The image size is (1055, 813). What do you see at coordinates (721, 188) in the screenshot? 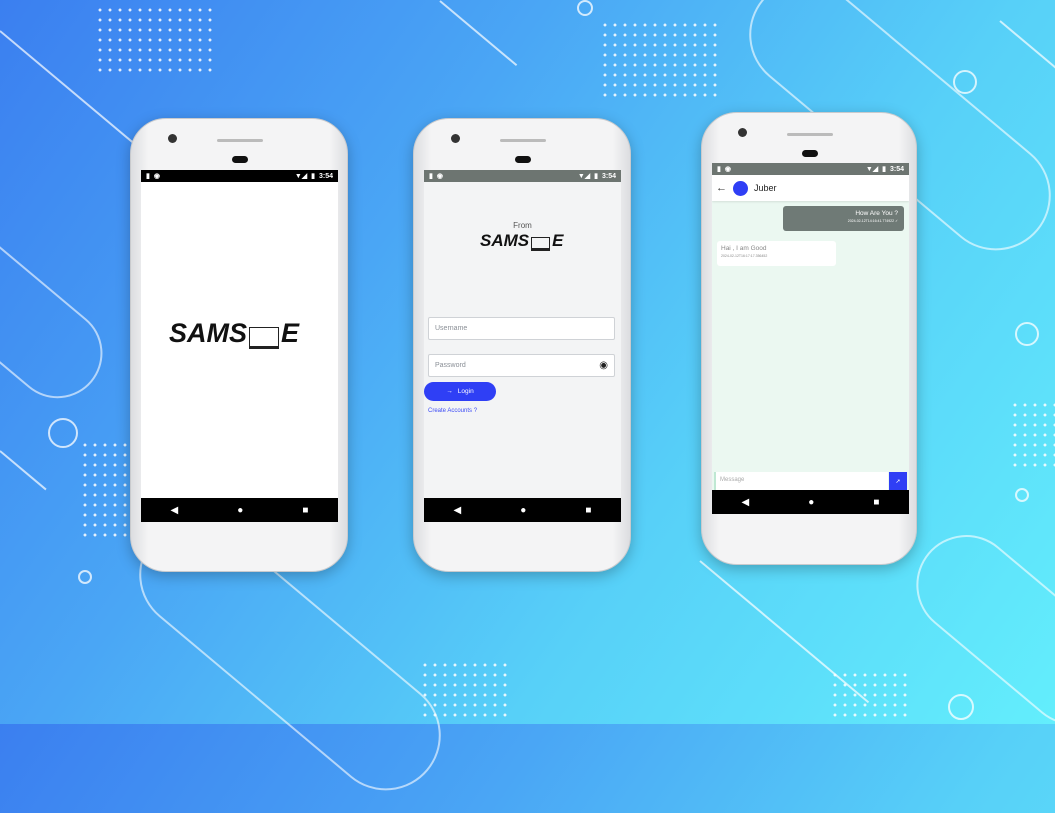
I see `back-arrow-icon: ←` at bounding box center [721, 188].